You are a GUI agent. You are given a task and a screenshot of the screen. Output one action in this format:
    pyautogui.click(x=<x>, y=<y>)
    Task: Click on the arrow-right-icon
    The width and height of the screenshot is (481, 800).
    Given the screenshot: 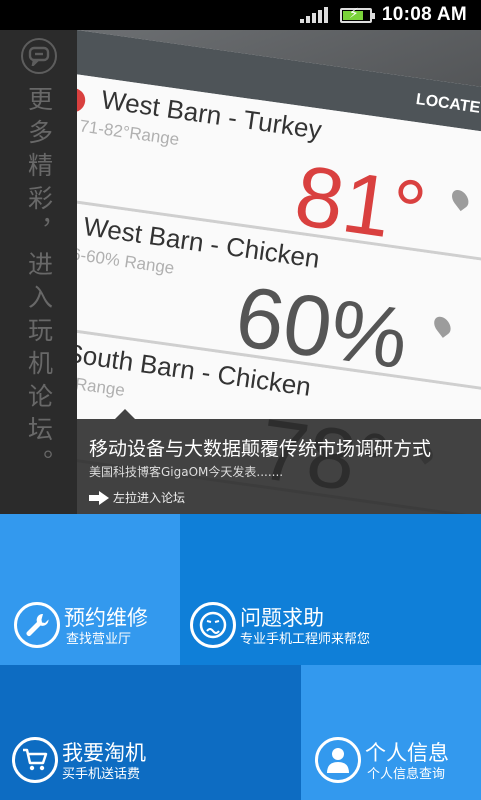 What is the action you would take?
    pyautogui.click(x=99, y=497)
    